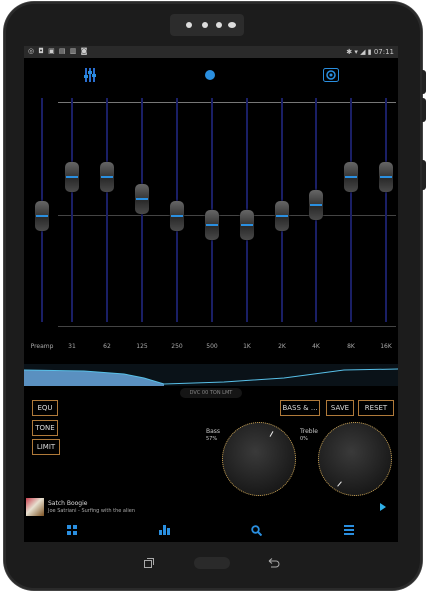  I want to click on toggle-label: DVC 00 TON LMT, so click(211, 393).